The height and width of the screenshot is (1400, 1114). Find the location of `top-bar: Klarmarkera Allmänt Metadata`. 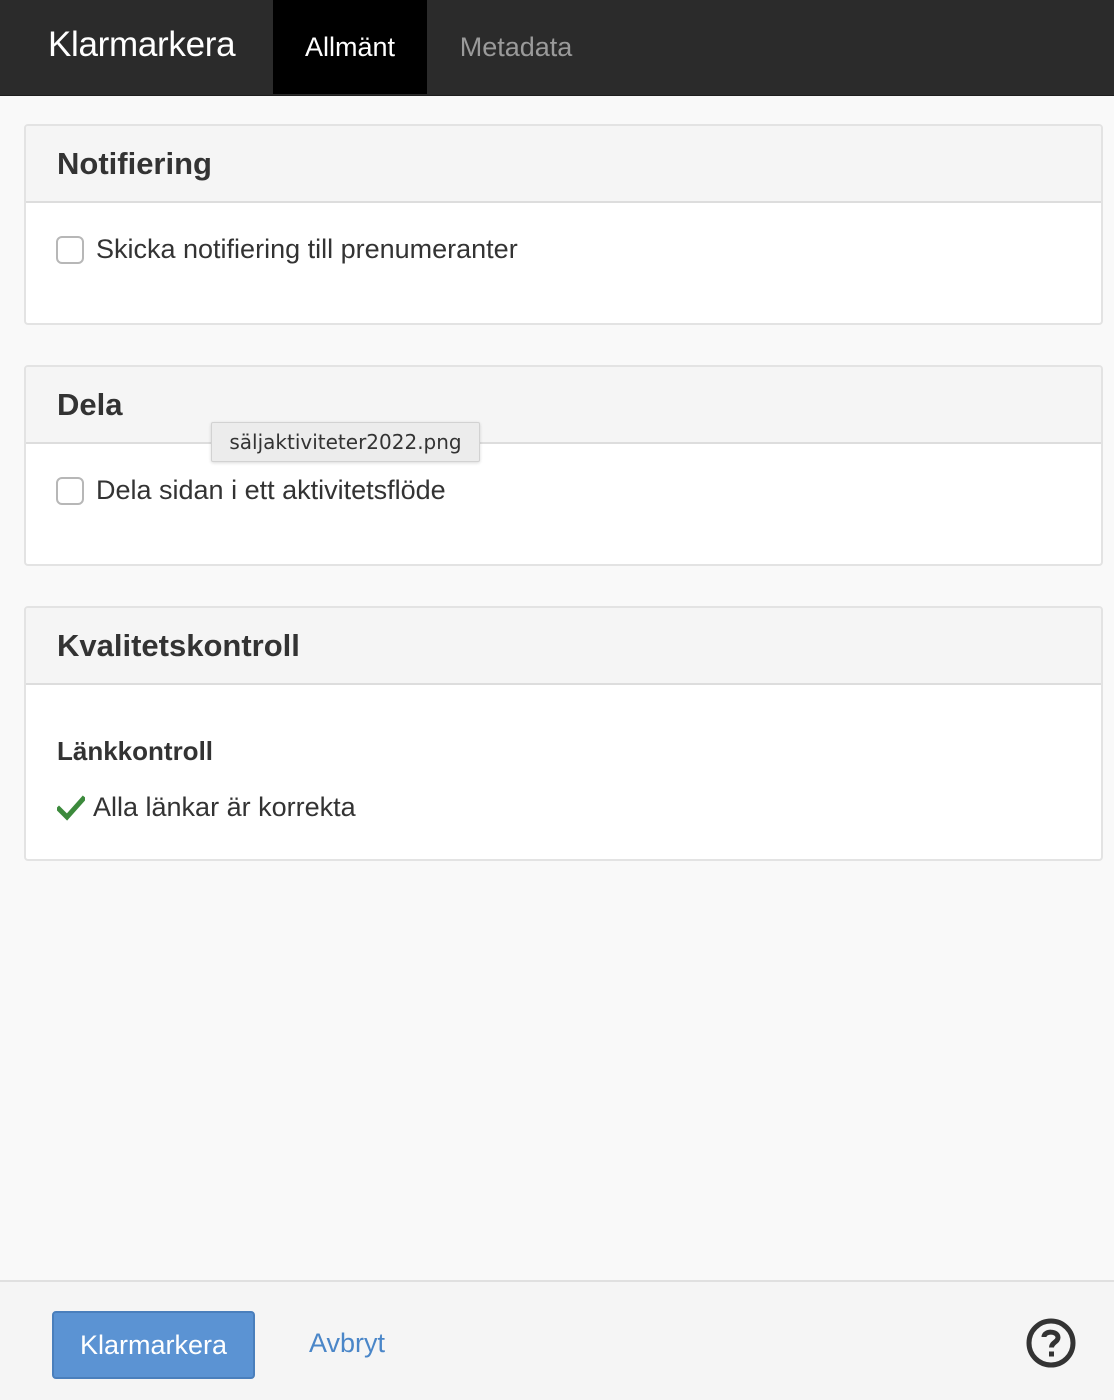

top-bar: Klarmarkera Allmänt Metadata is located at coordinates (557, 48).